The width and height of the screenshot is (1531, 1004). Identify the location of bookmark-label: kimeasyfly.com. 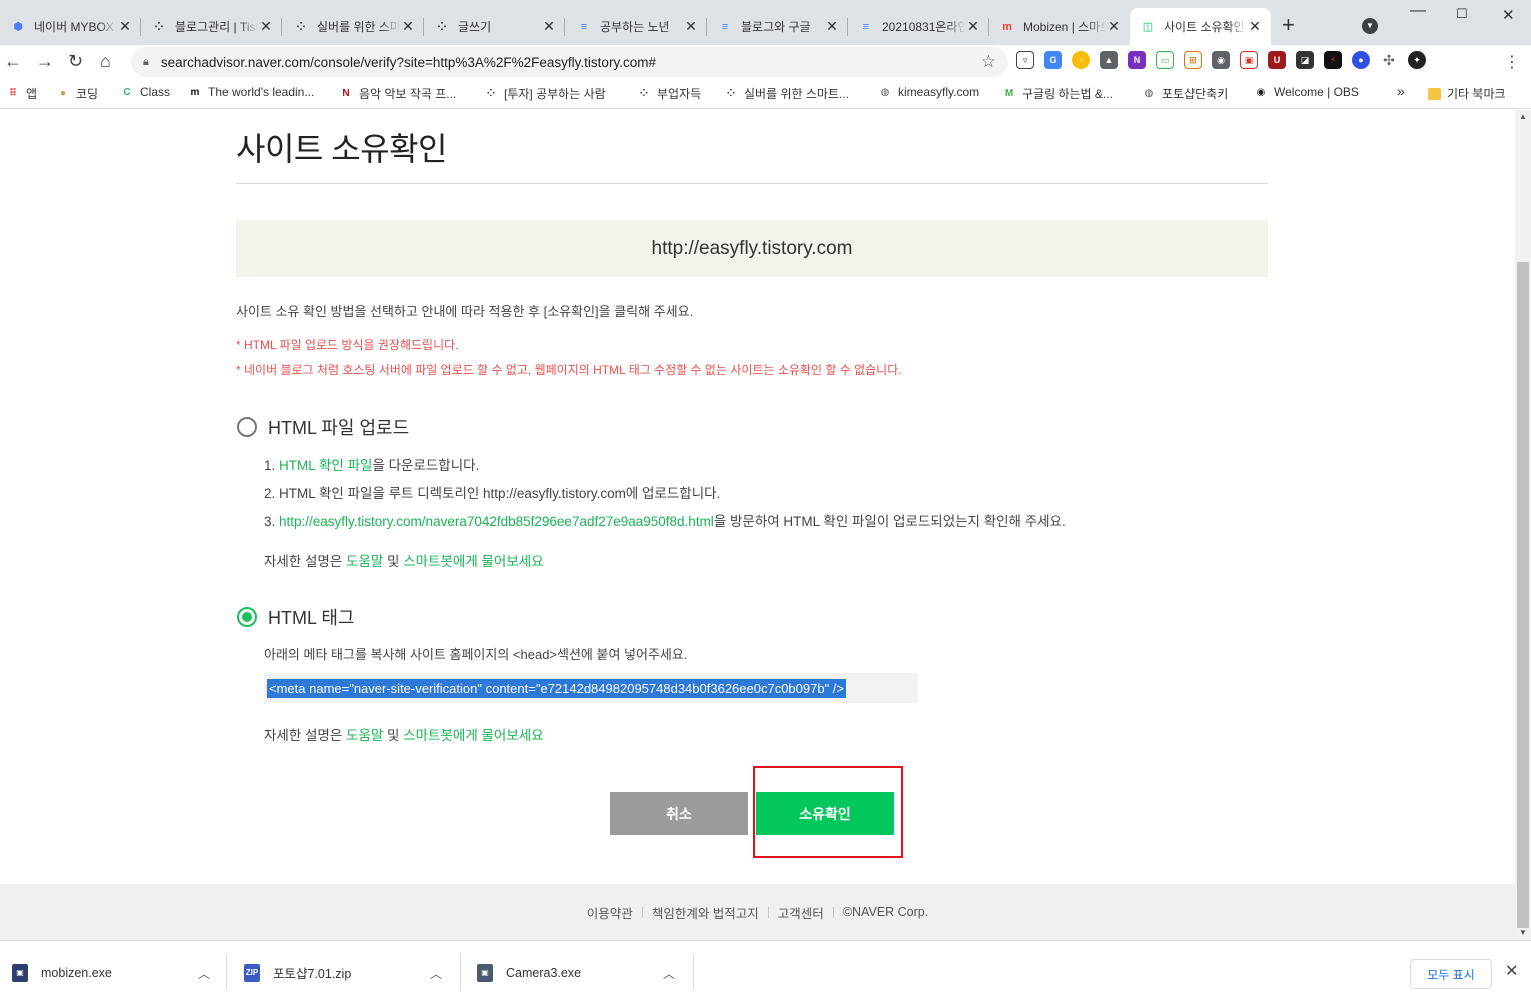
(939, 92).